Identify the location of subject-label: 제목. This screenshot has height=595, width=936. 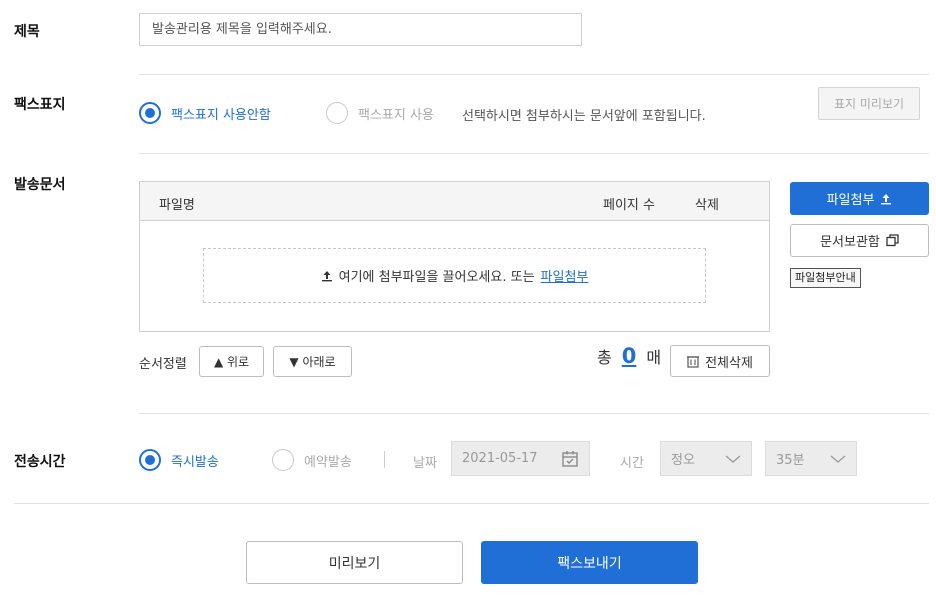
(27, 32).